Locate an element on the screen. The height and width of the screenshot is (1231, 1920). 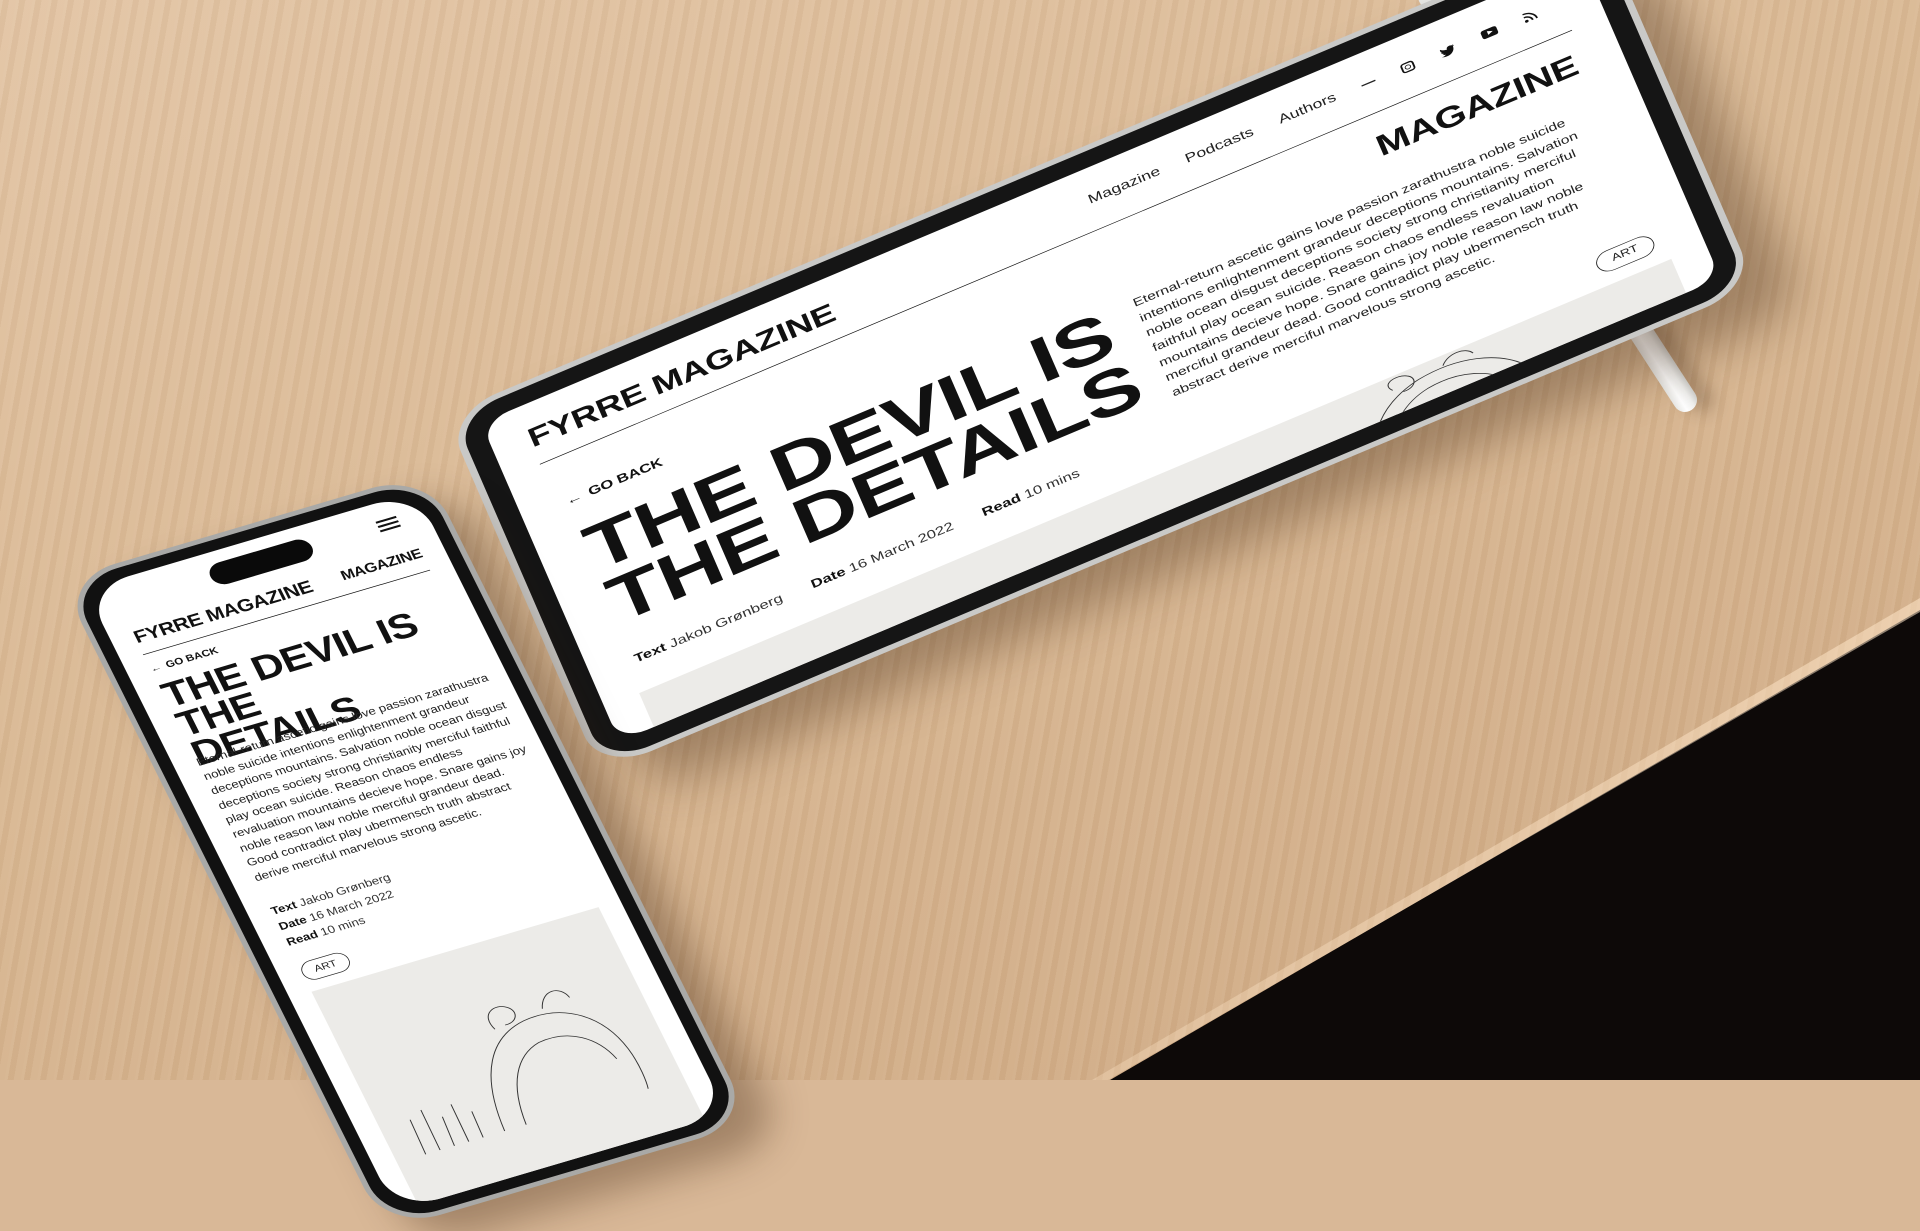
article-illustration-mobile is located at coordinates (508, 1056).